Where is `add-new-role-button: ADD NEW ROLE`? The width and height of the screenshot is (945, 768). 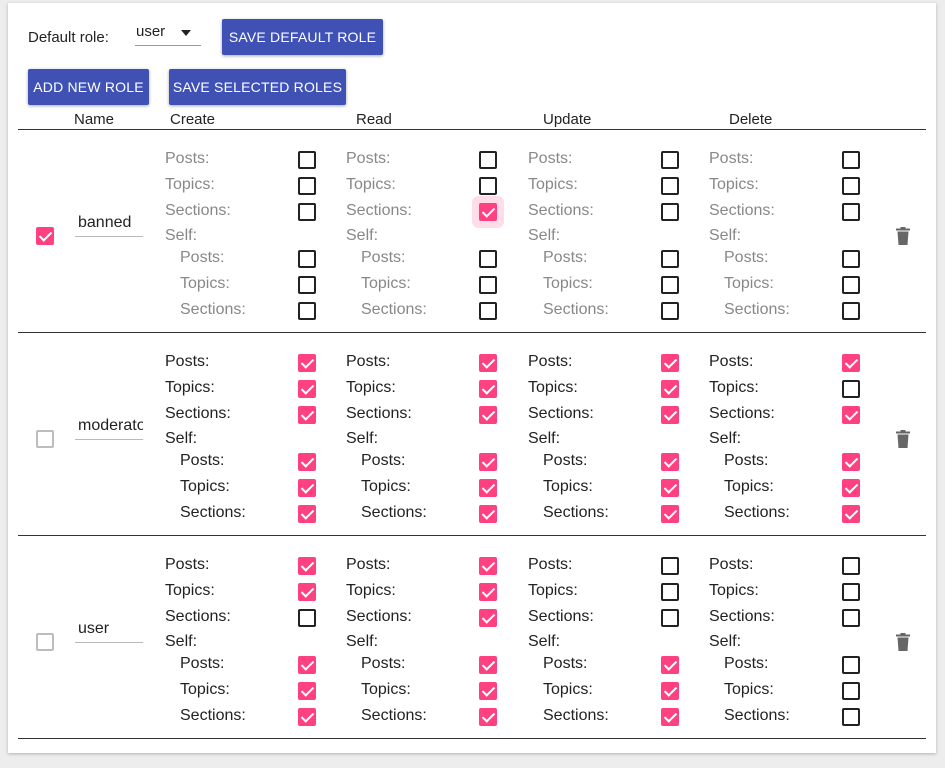
add-new-role-button: ADD NEW ROLE is located at coordinates (88, 87).